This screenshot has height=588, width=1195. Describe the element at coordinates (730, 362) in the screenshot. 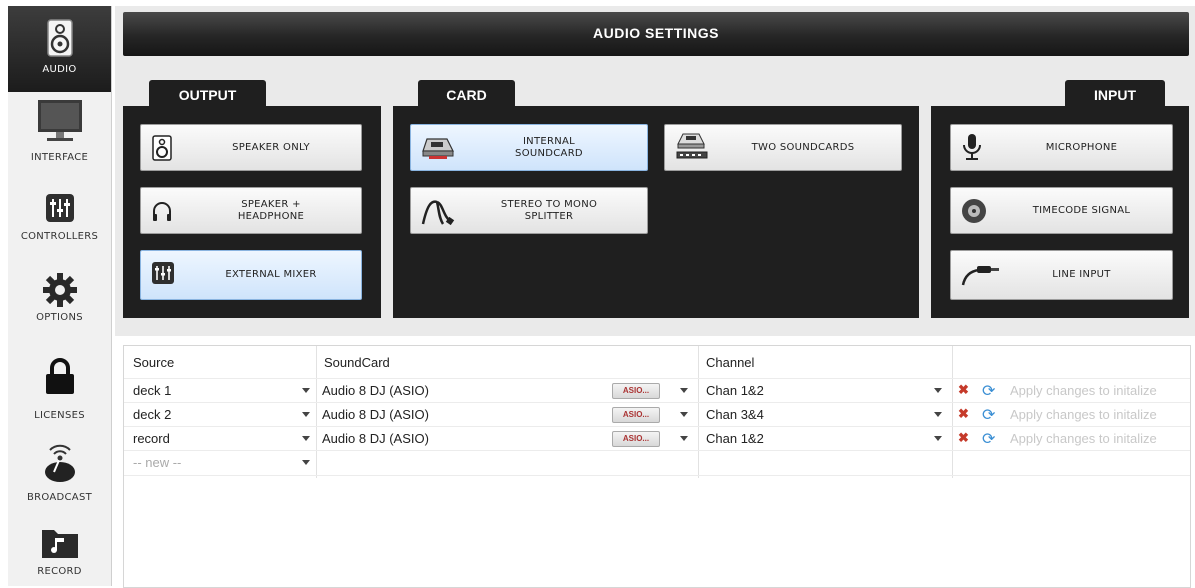

I see `header-channel: Channel` at that location.